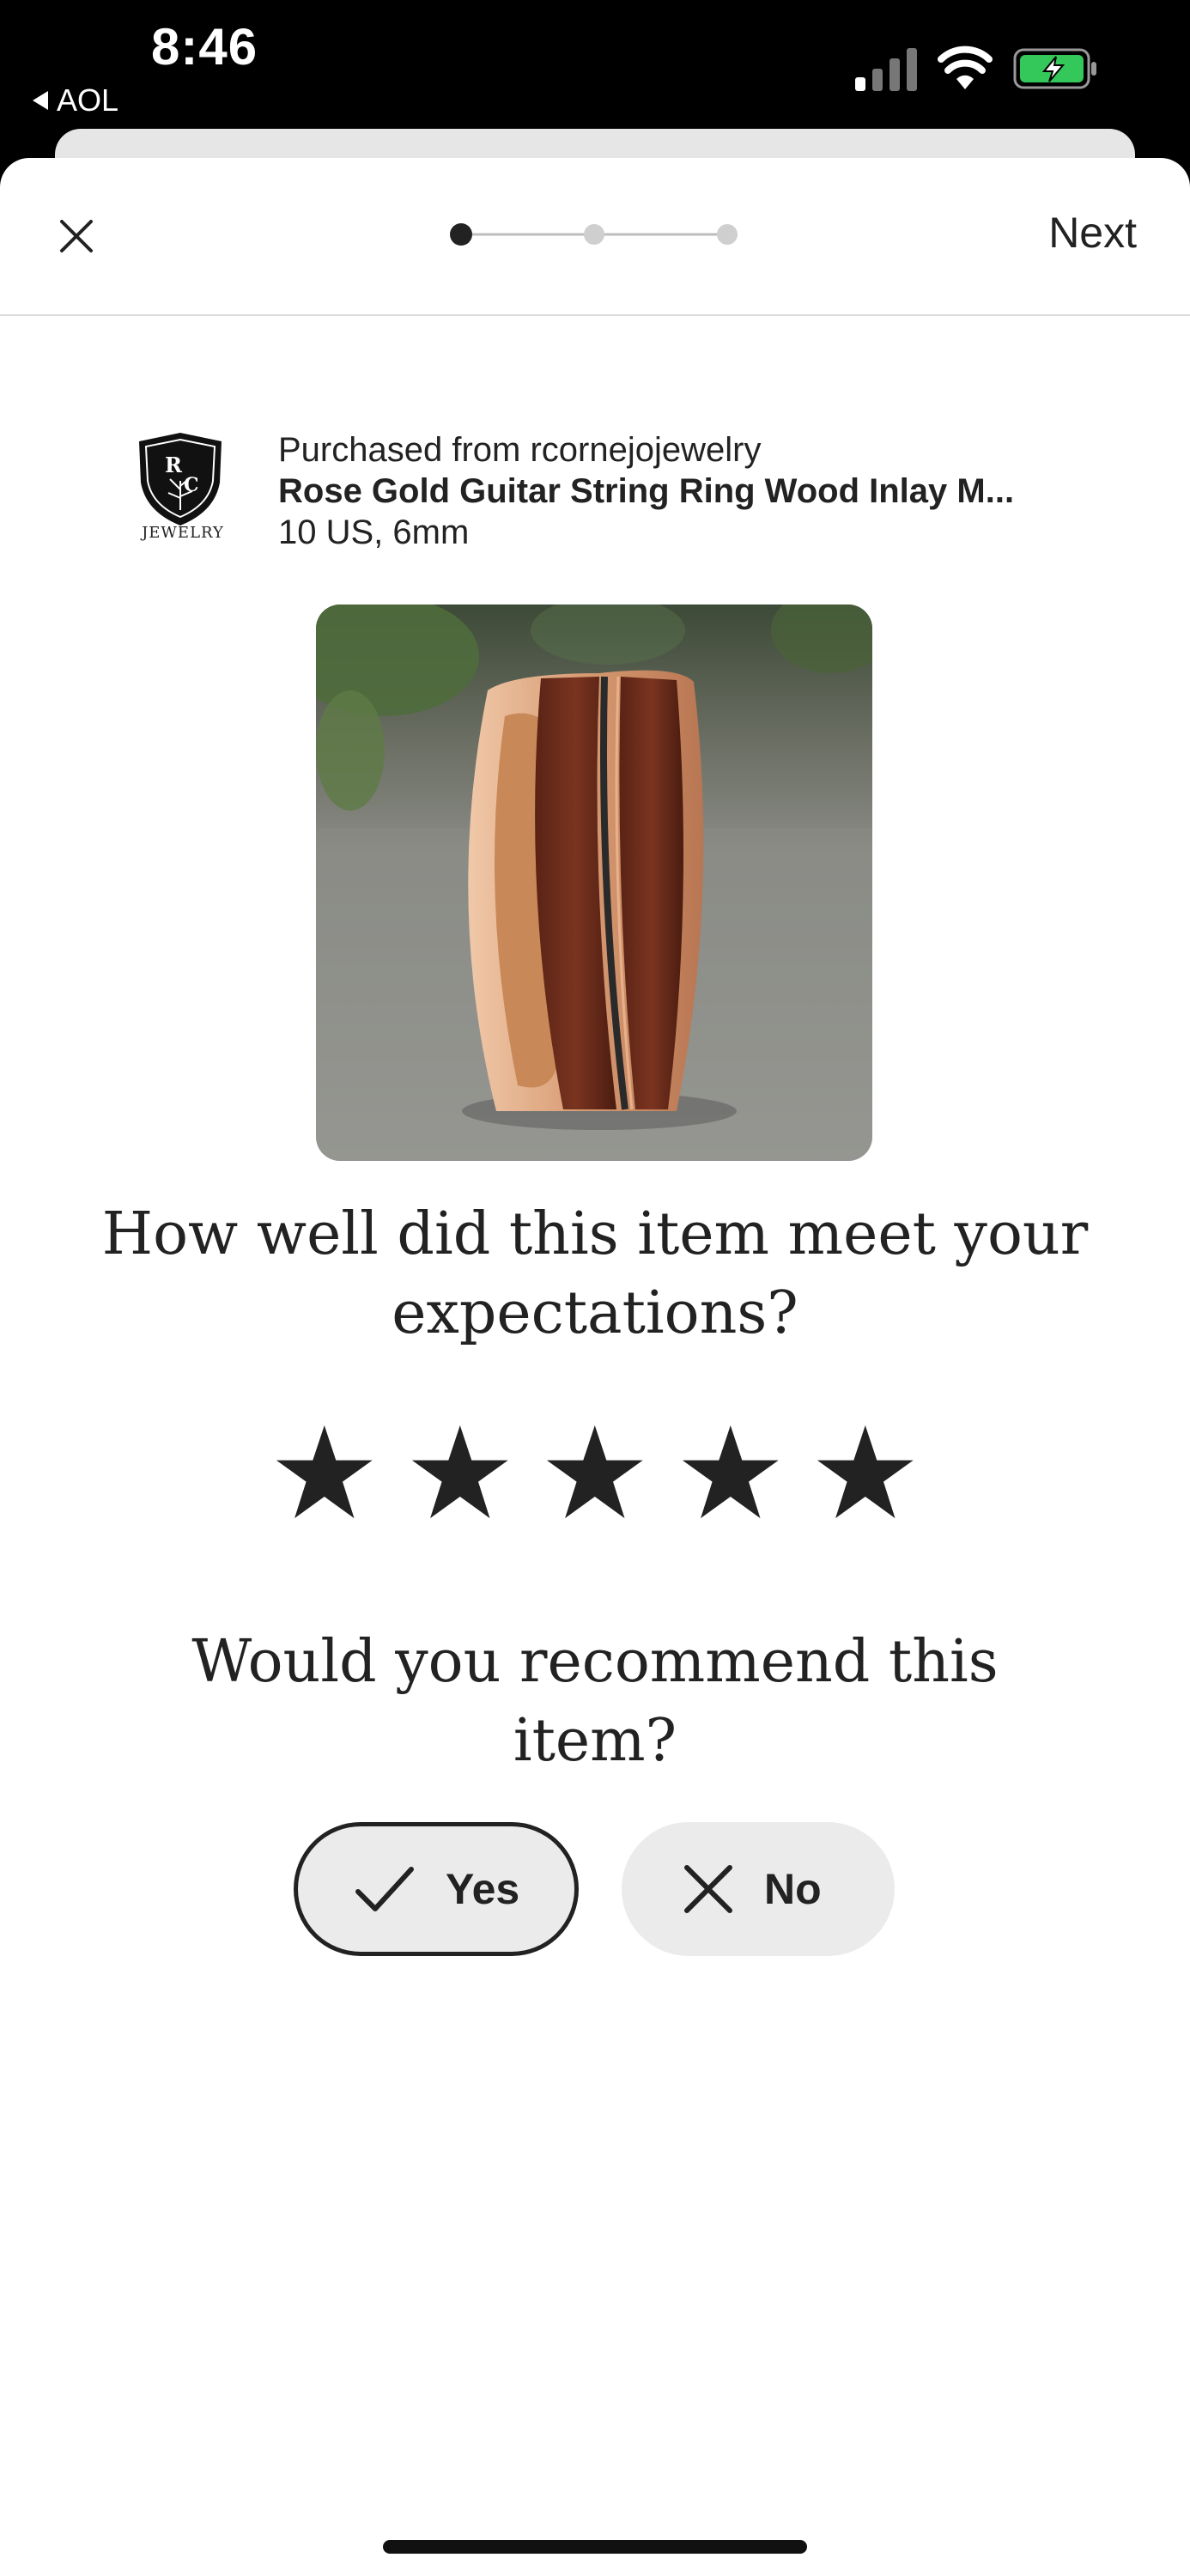 Image resolution: width=1190 pixels, height=2576 pixels. Describe the element at coordinates (594, 883) in the screenshot. I see `product-image` at that location.